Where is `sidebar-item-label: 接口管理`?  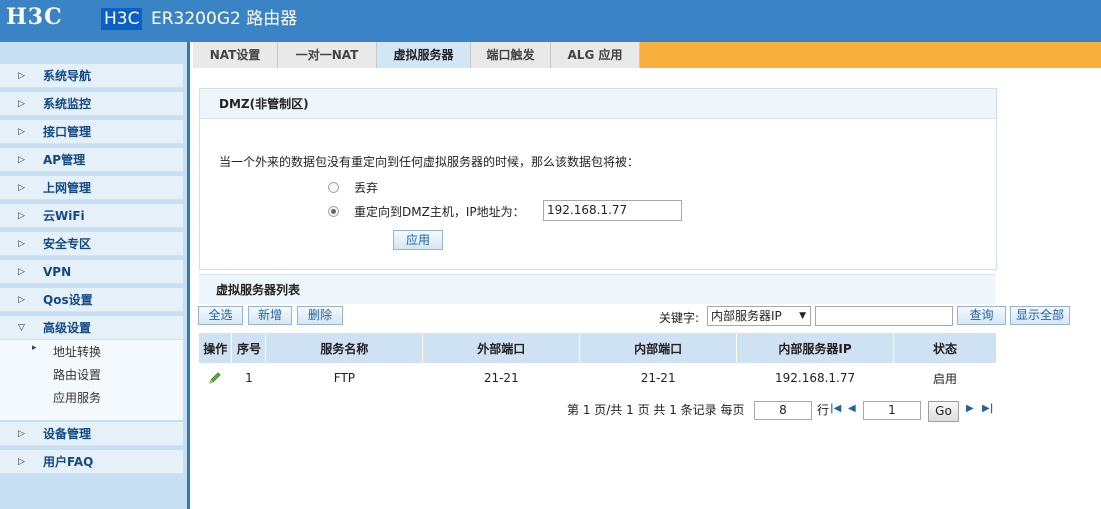 sidebar-item-label: 接口管理 is located at coordinates (67, 132).